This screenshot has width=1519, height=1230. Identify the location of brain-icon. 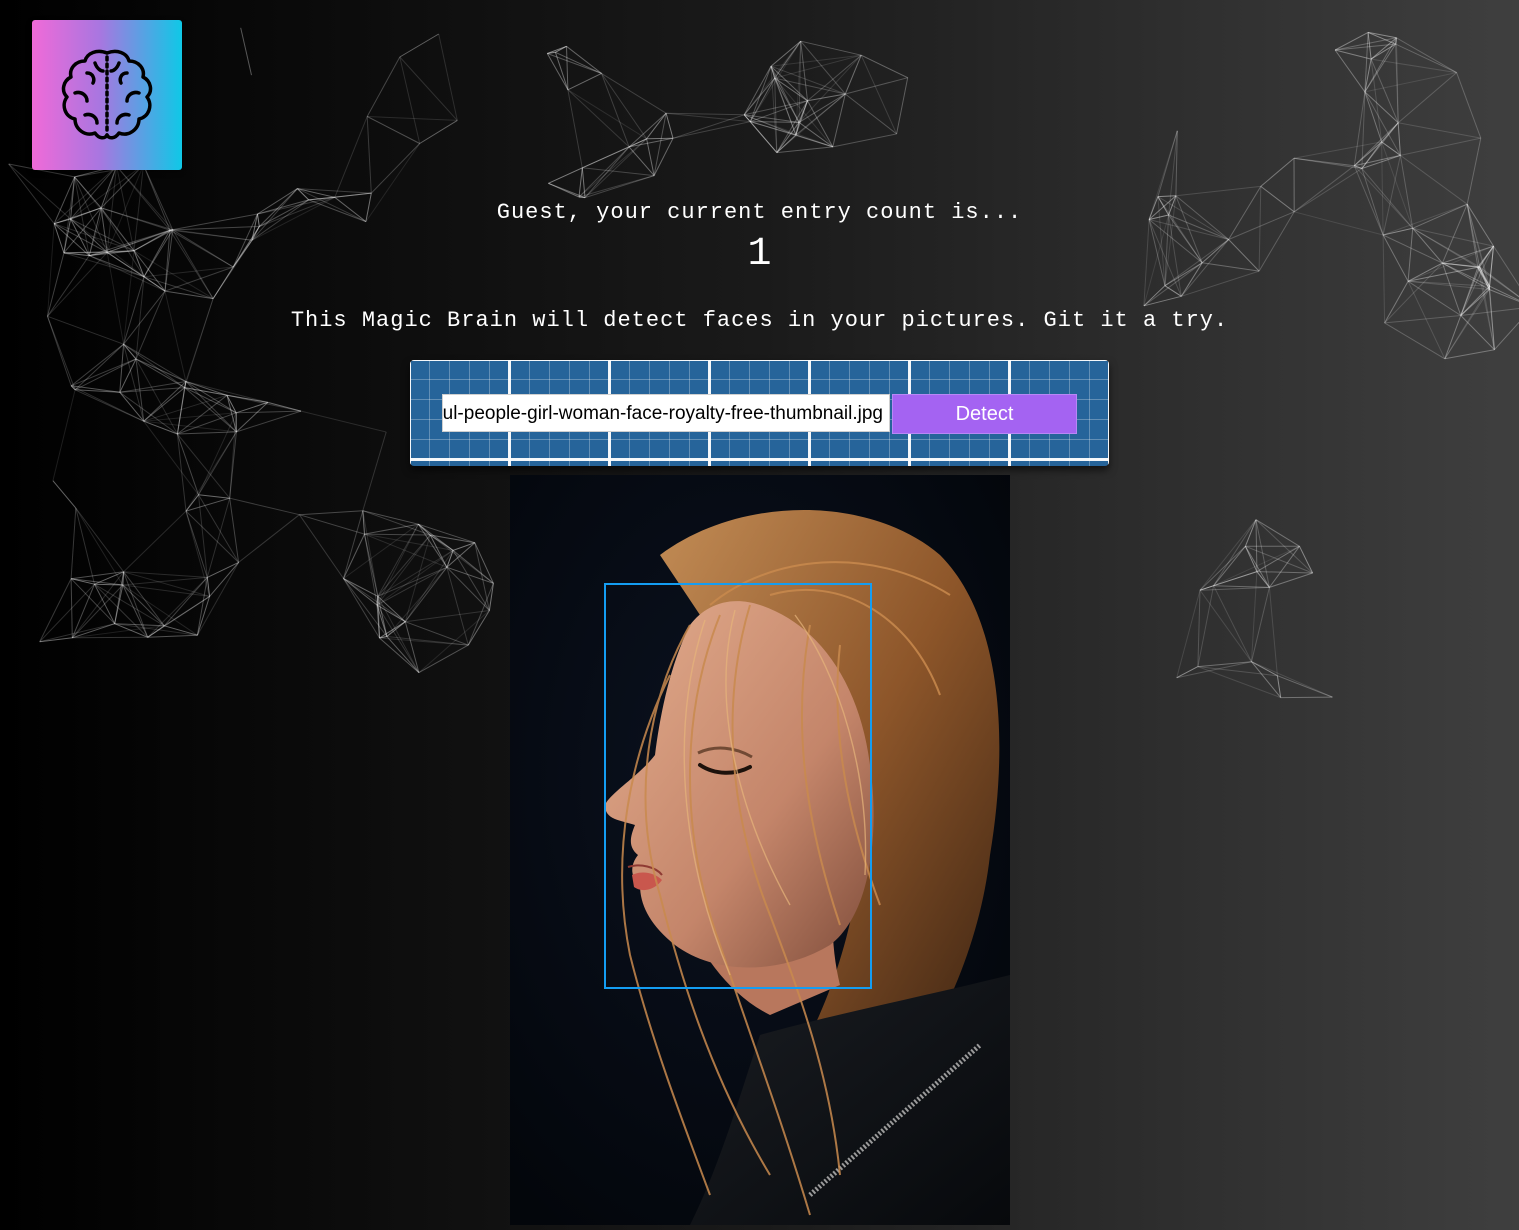
(107, 94).